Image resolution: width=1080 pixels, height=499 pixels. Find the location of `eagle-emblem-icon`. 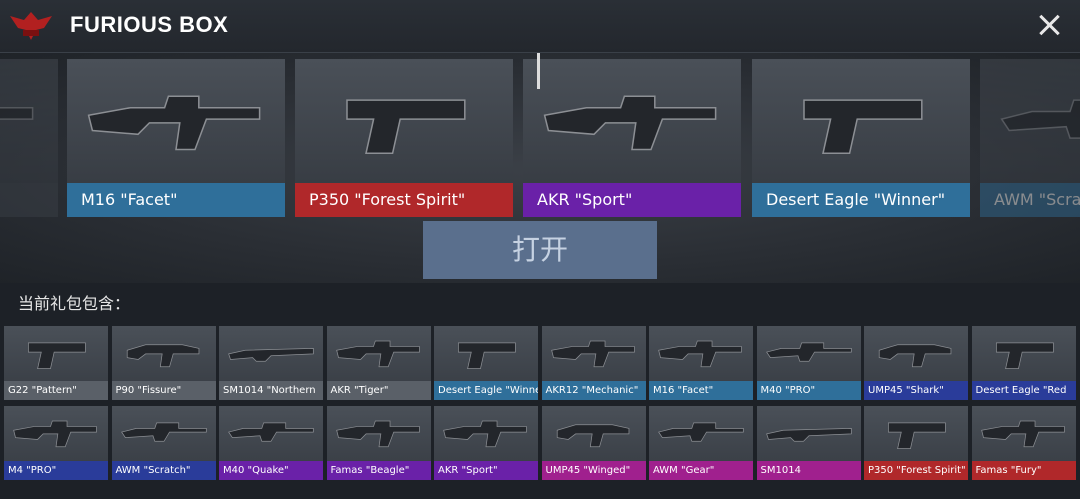

eagle-emblem-icon is located at coordinates (31, 26).